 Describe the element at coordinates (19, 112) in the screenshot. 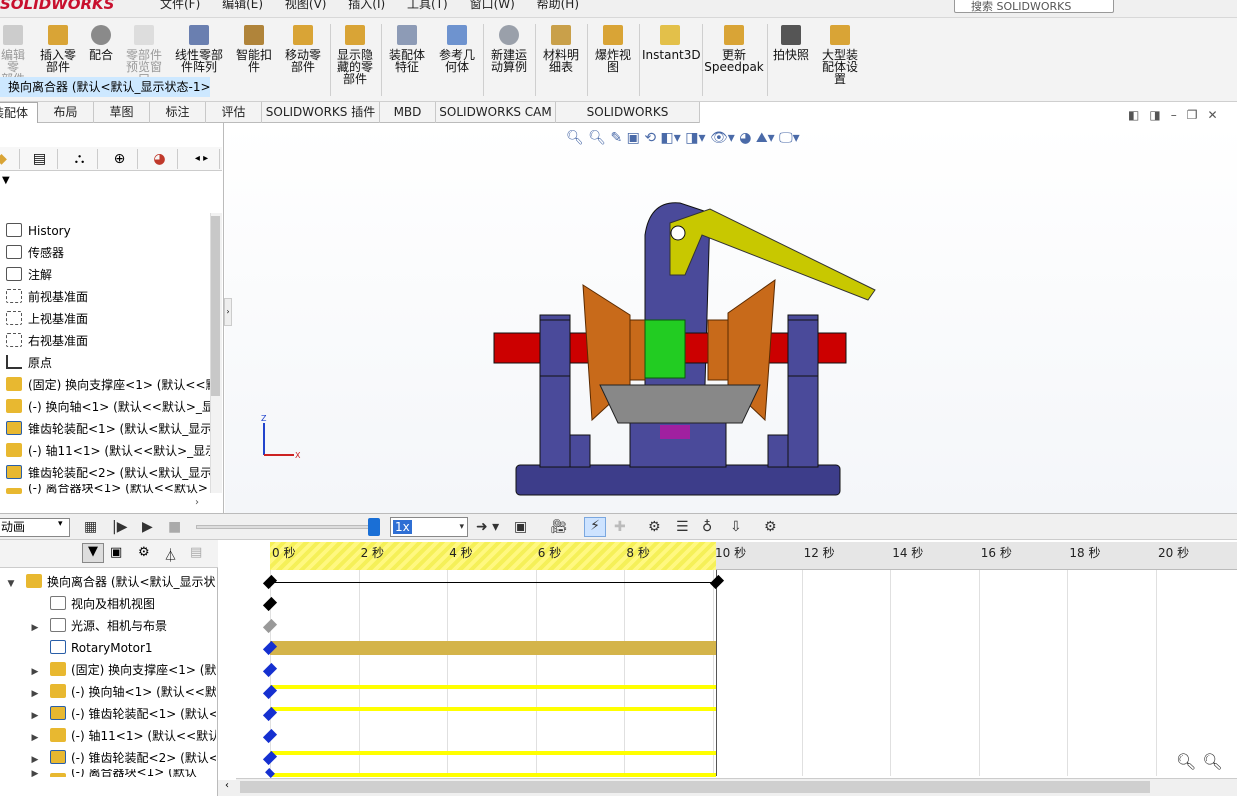

I see `tab-assembly: 装配体` at that location.